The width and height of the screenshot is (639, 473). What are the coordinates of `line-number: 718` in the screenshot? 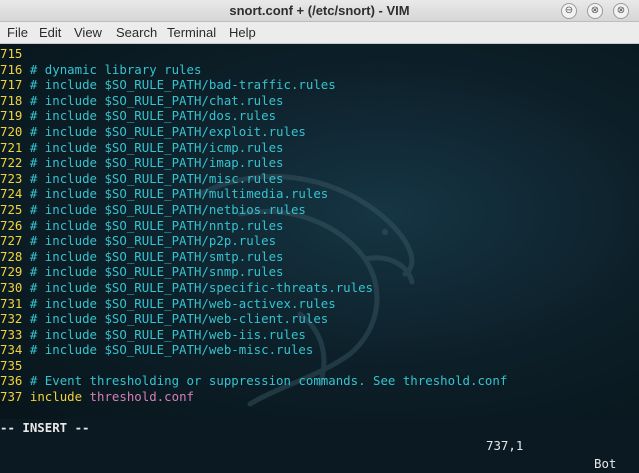 It's located at (11, 100).